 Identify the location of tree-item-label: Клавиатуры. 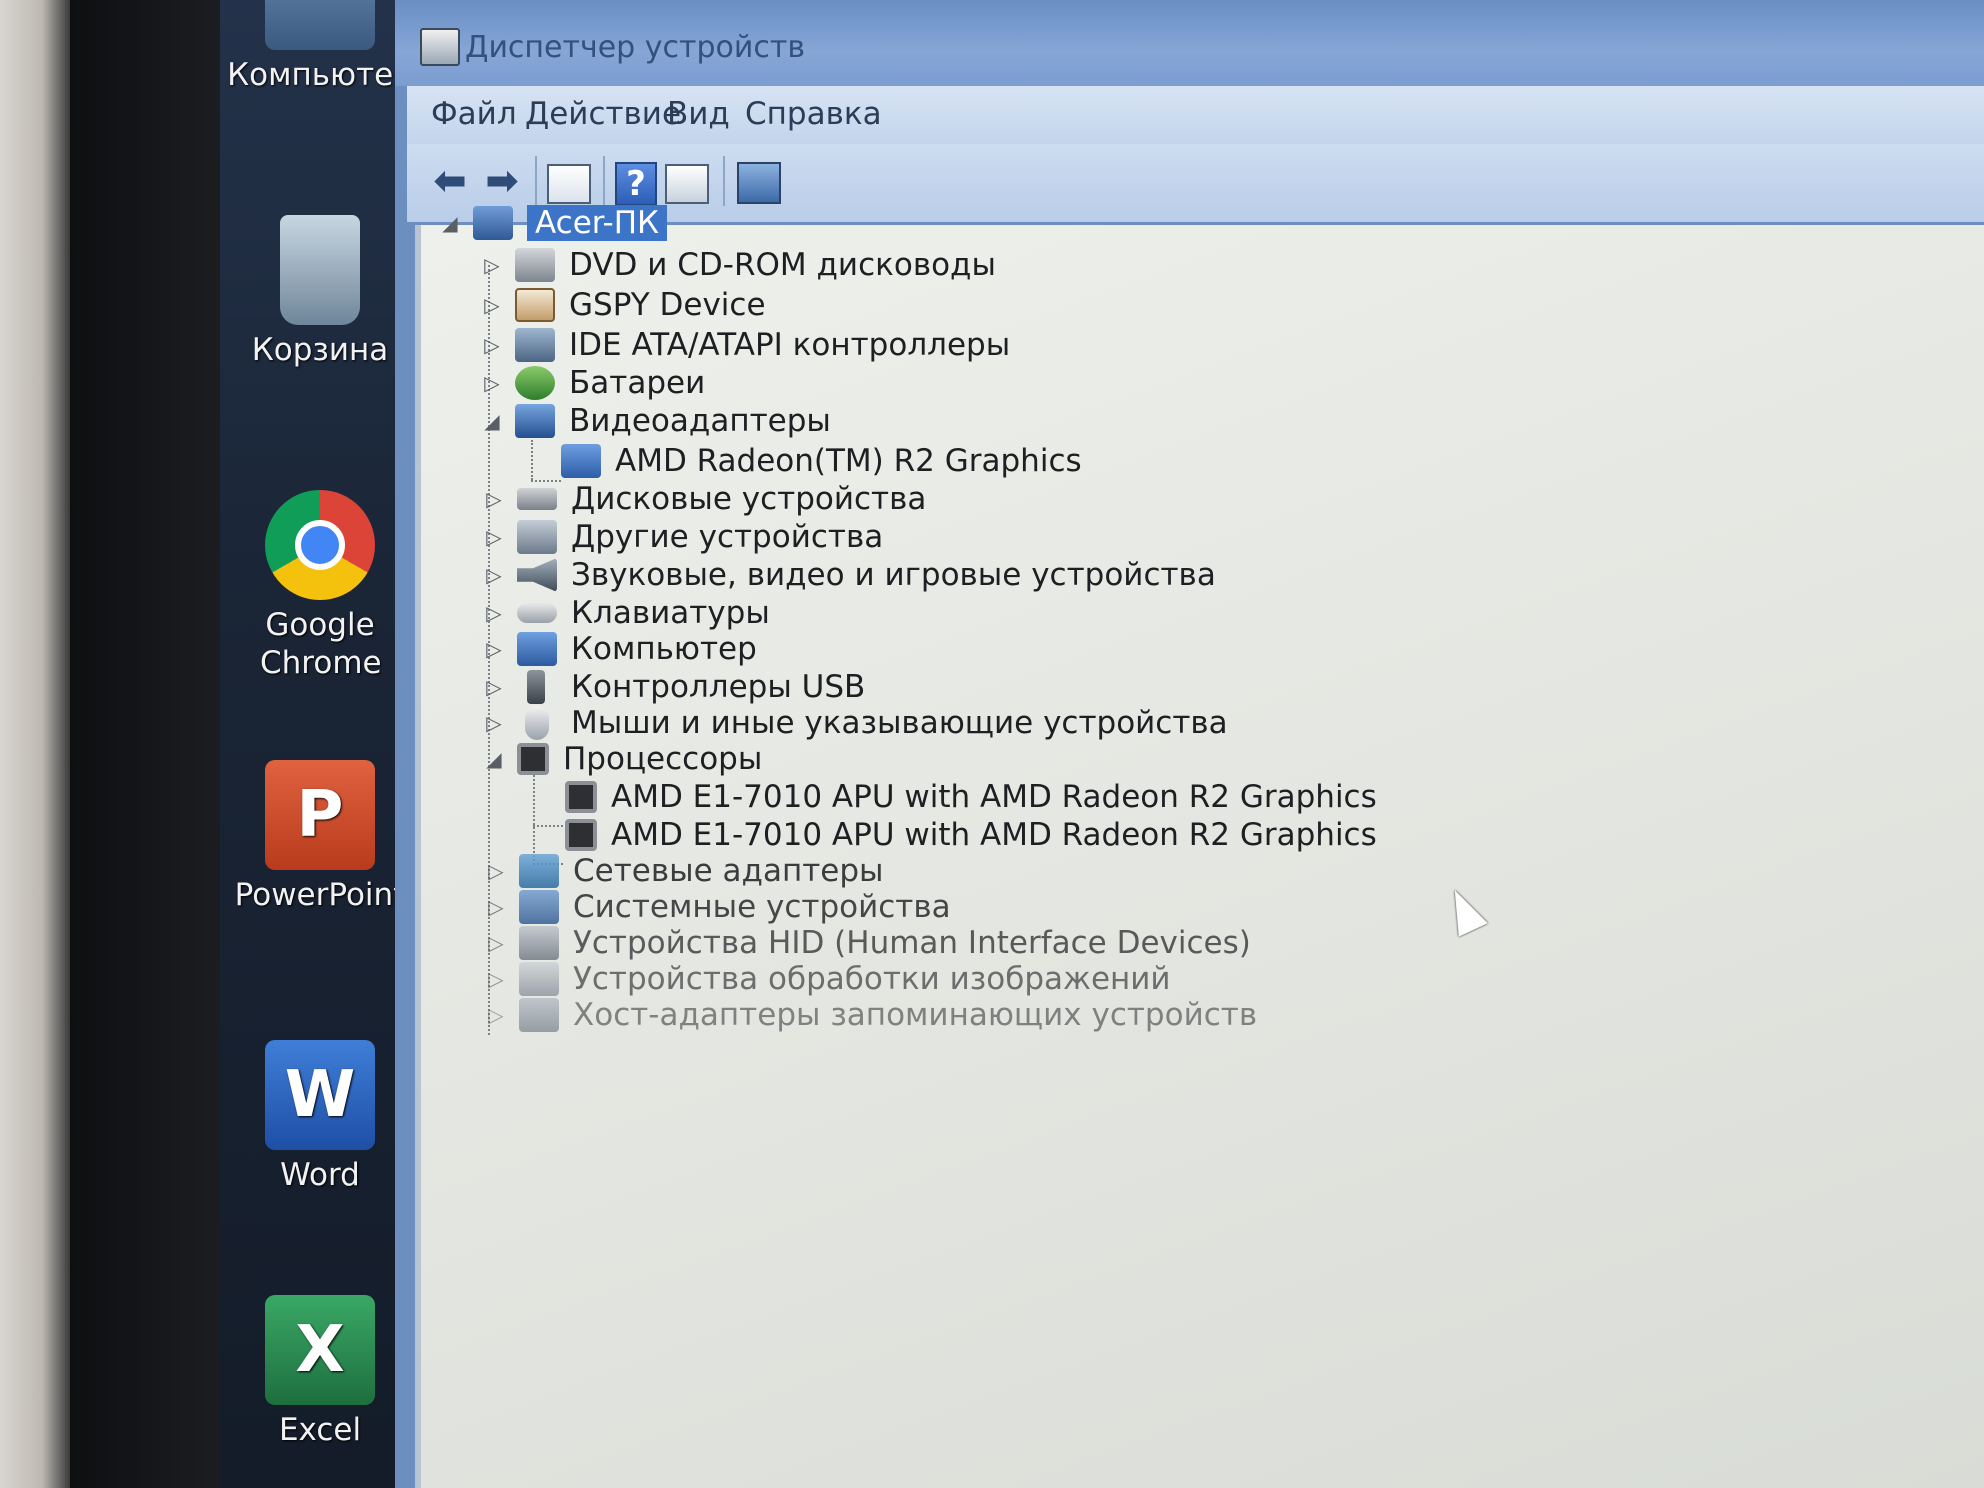
(670, 613).